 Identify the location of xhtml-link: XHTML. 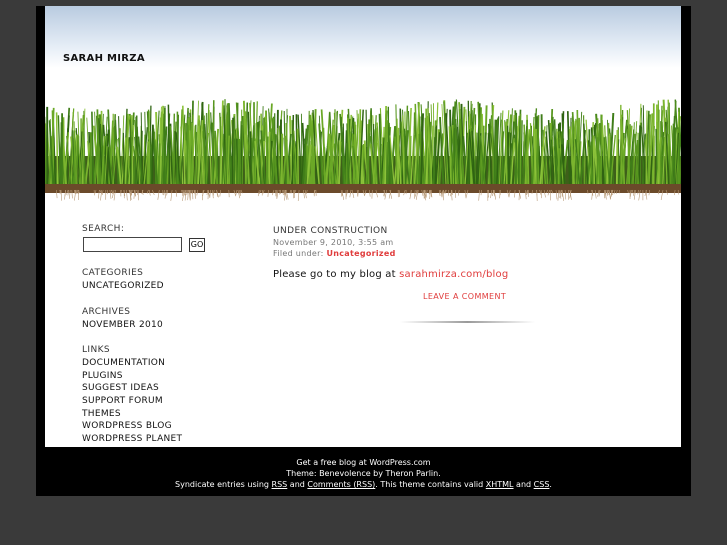
(500, 484).